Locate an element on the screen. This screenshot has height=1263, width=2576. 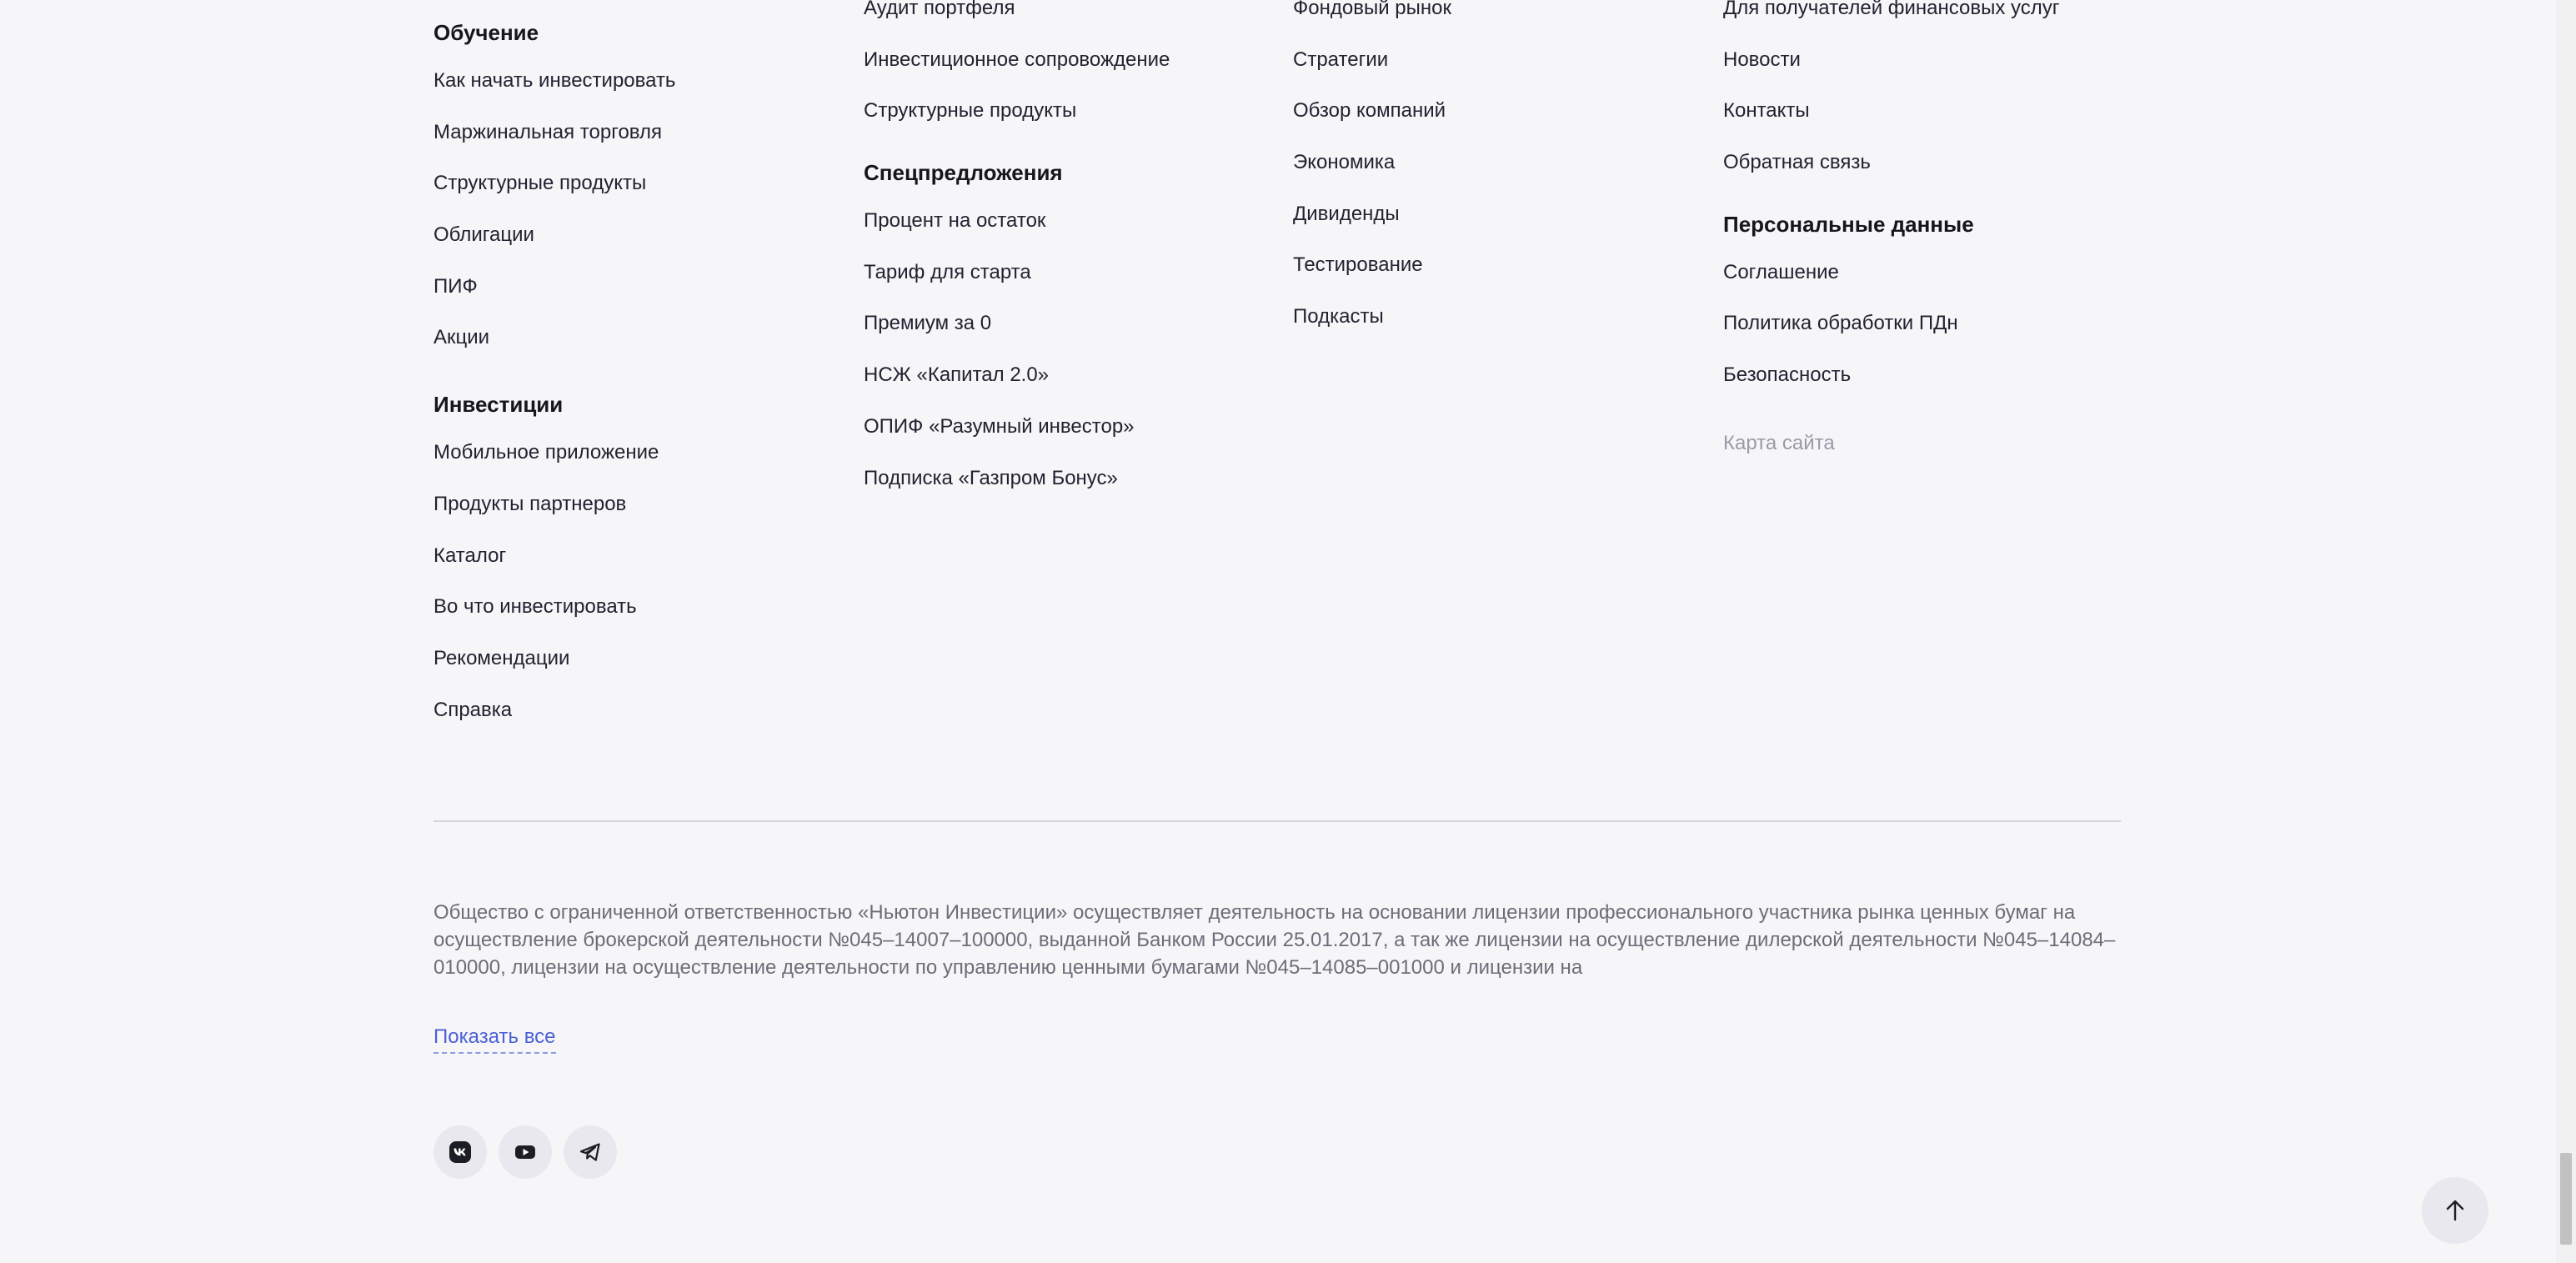
footer-link: Справка is located at coordinates (642, 710).